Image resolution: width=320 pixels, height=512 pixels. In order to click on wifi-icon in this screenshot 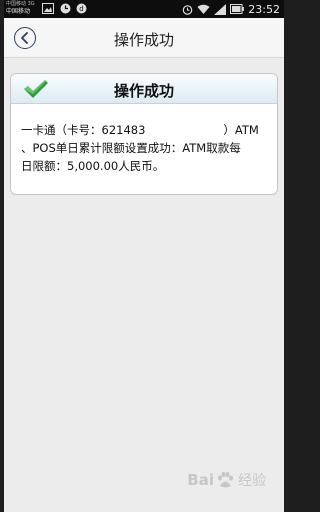, I will do `click(203, 9)`.